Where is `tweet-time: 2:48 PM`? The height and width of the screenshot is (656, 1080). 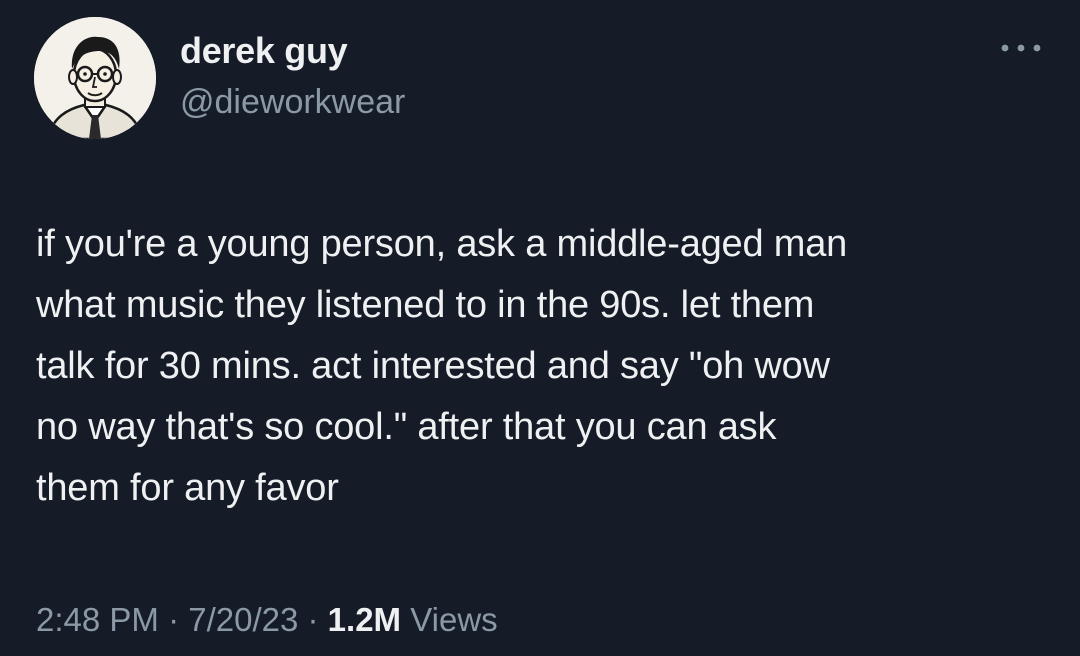
tweet-time: 2:48 PM is located at coordinates (97, 619).